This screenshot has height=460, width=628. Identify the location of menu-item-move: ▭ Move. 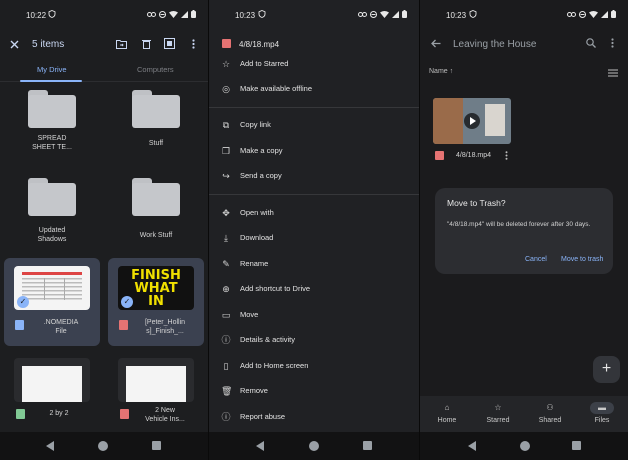
(314, 315).